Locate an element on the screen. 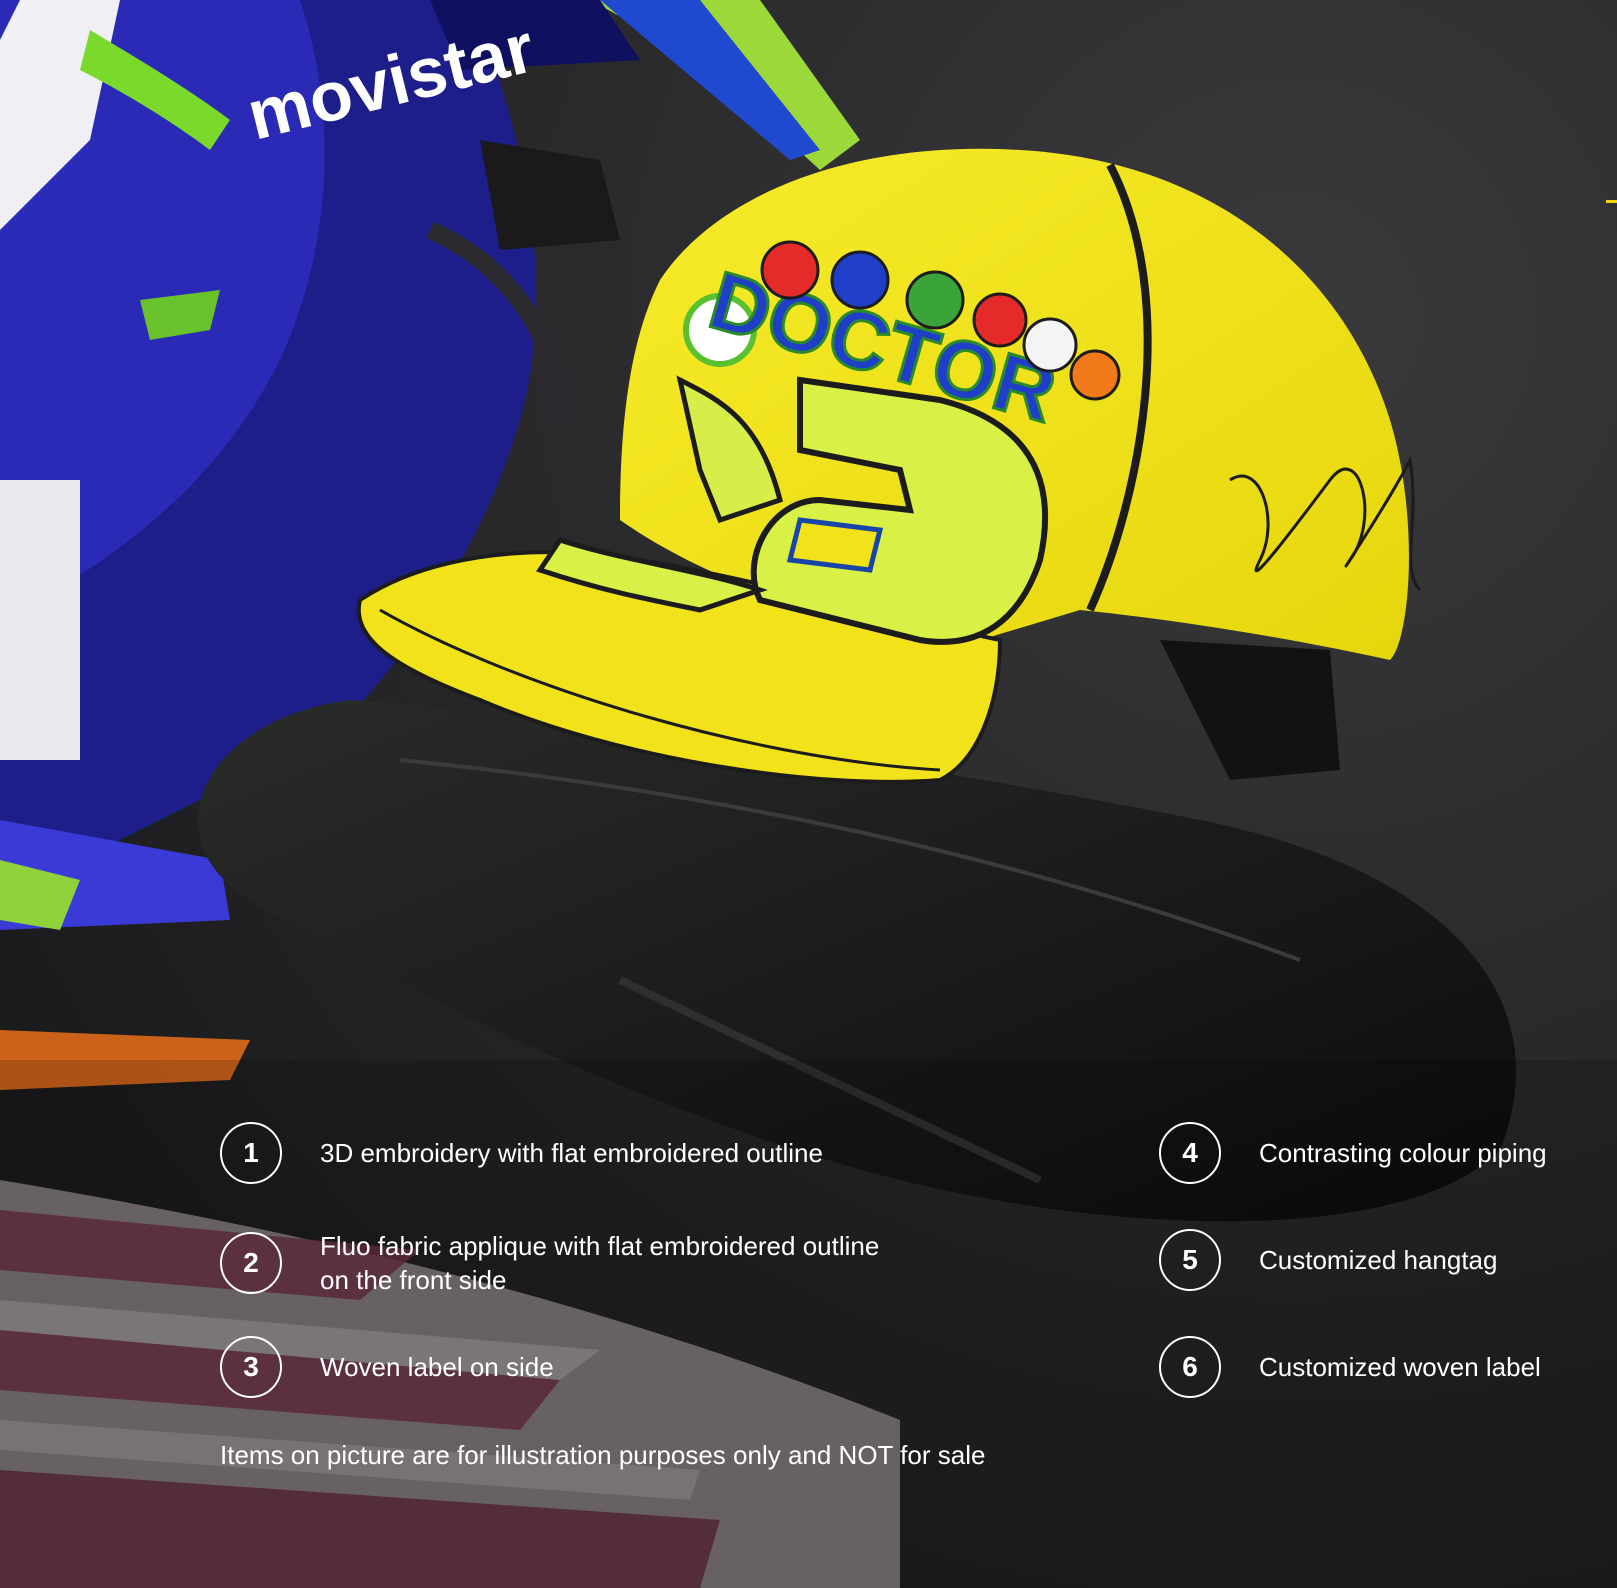  cropped-accent-mark is located at coordinates (1611, 209).